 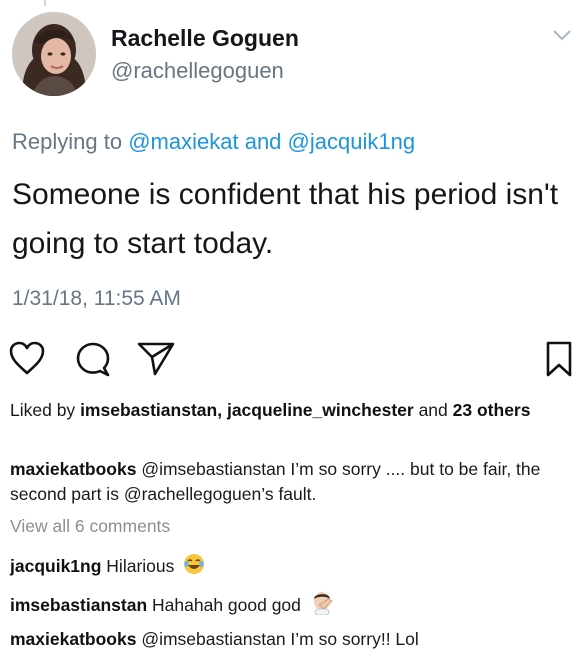 I want to click on comment-row: imsebastianstan Hahahah good god, so click(x=294, y=606).